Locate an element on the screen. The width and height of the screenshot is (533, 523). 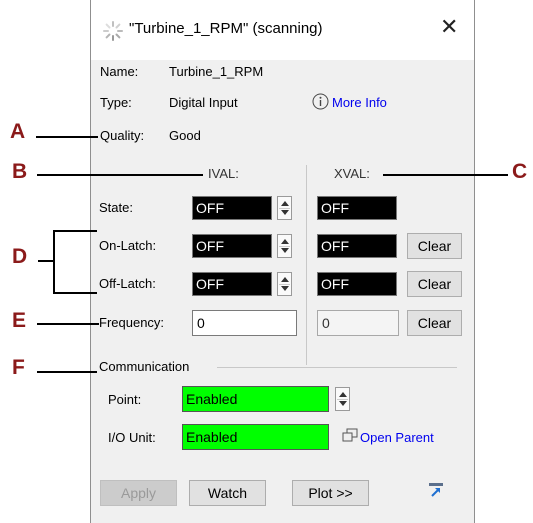
pin-icon is located at coordinates (436, 490).